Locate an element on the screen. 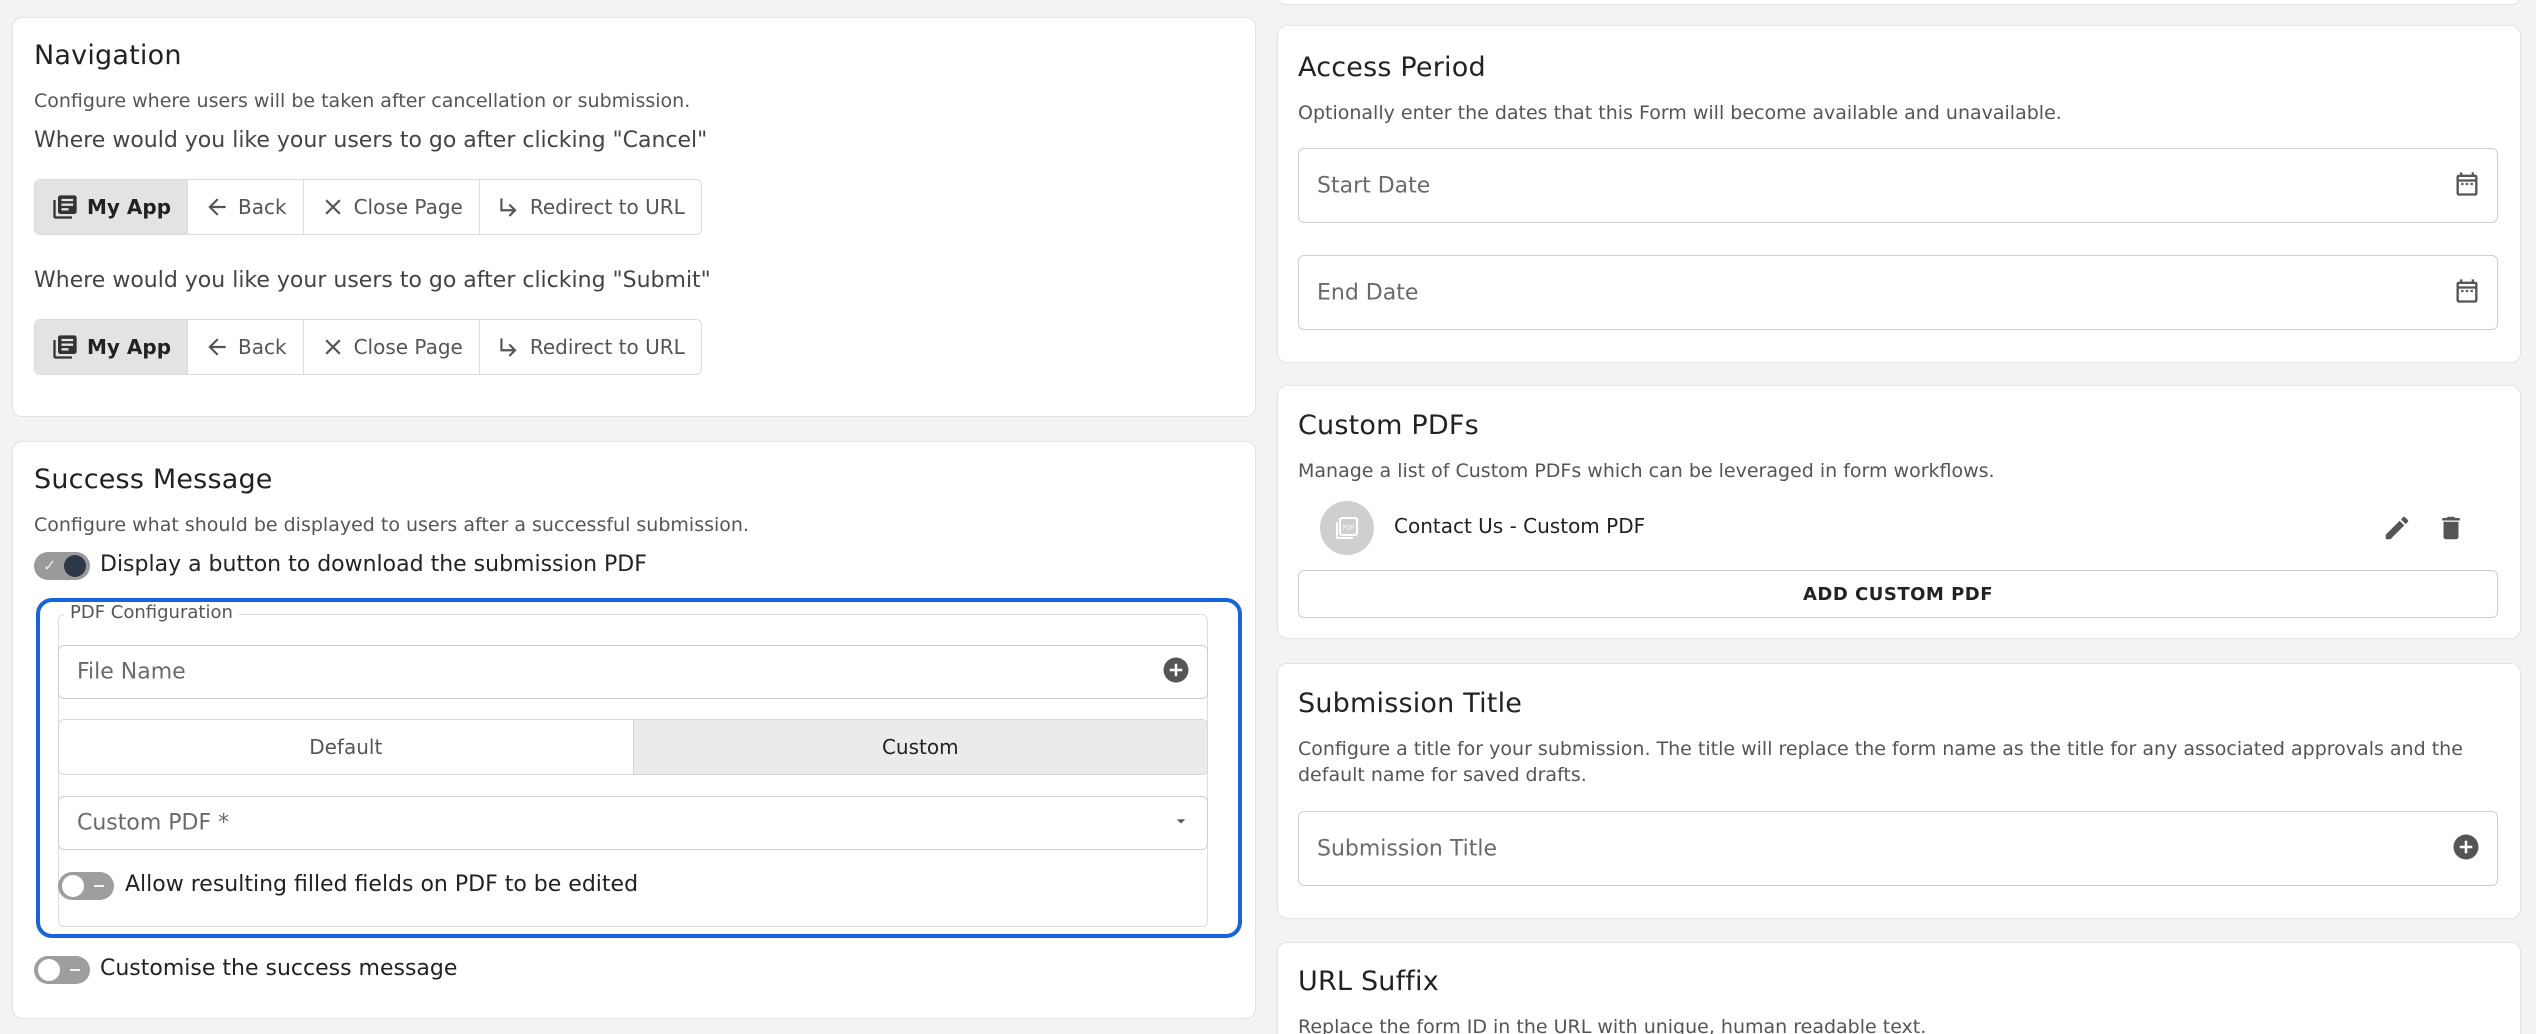 Image resolution: width=2536 pixels, height=1034 pixels. file-name-input: File Name is located at coordinates (633, 672).